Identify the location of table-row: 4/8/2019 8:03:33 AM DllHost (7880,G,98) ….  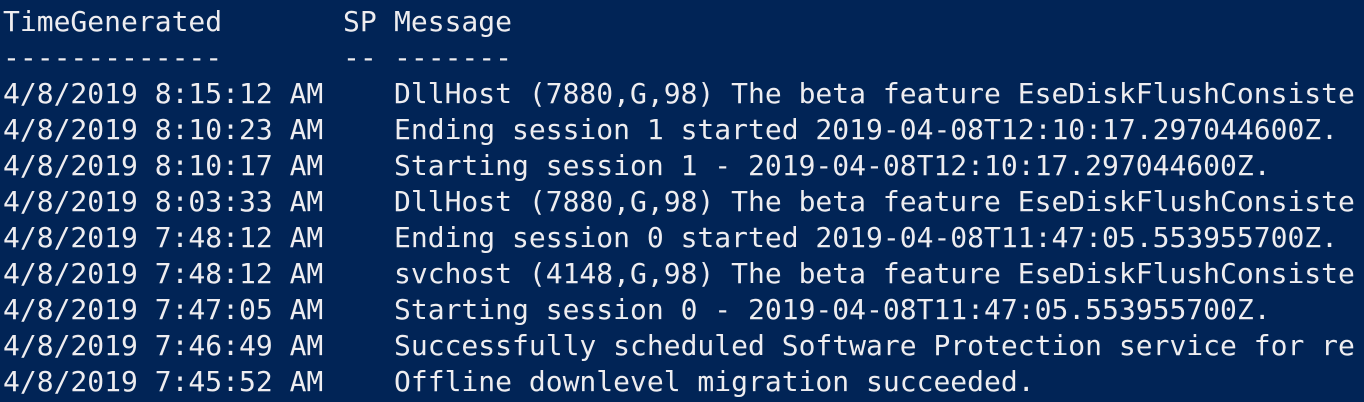
(683, 202).